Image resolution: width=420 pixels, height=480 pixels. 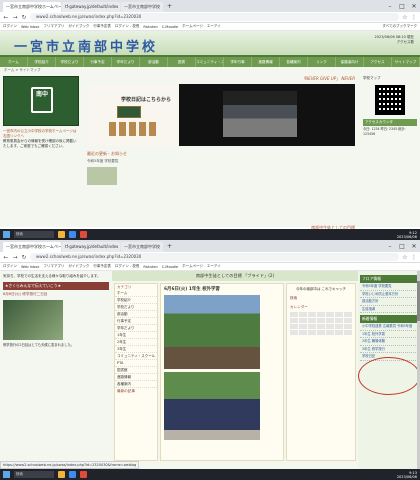 What do you see at coordinates (407, 235) in the screenshot?
I see `system-clock: 9:12 2023/06/06` at bounding box center [407, 235].